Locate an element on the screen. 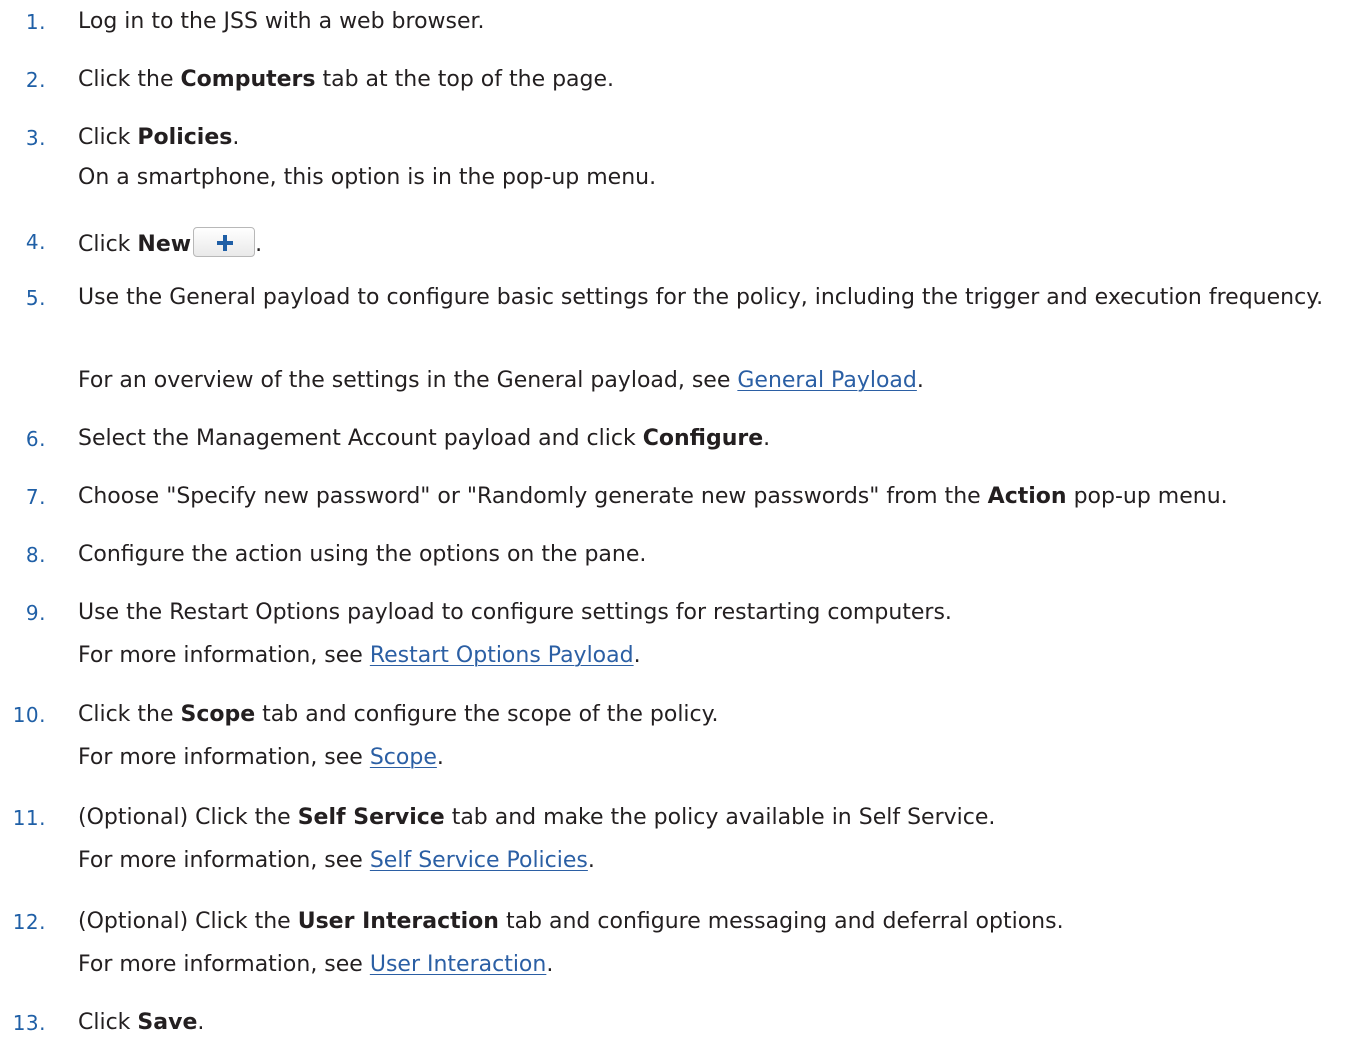  step-number: 13. is located at coordinates (29, 1023).